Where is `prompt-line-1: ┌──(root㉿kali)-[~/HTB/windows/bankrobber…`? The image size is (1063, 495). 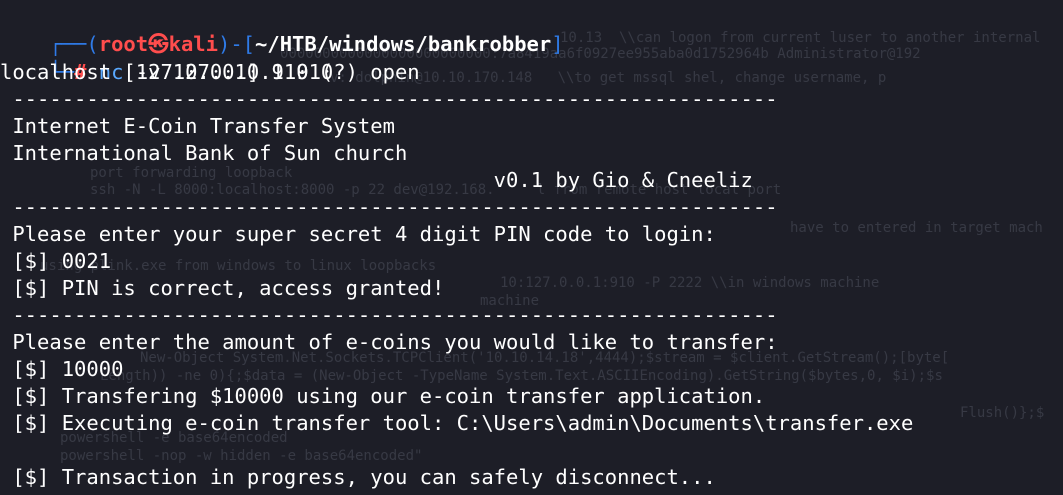 prompt-line-1: ┌──(root㉿kali)-[~/HTB/windows/bankrobber… is located at coordinates (281, 30).